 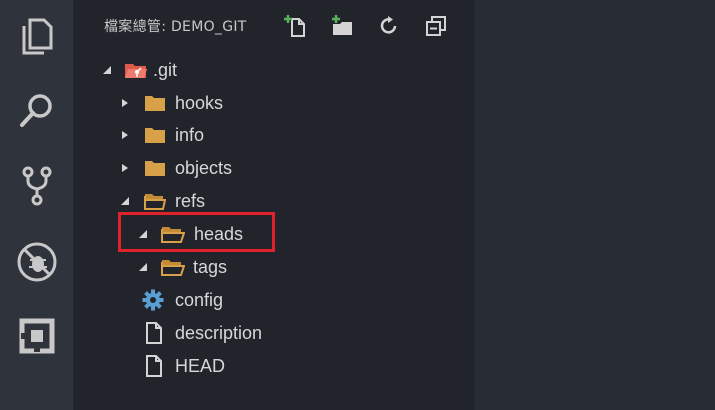 I want to click on git-folder-icon, so click(x=136, y=70).